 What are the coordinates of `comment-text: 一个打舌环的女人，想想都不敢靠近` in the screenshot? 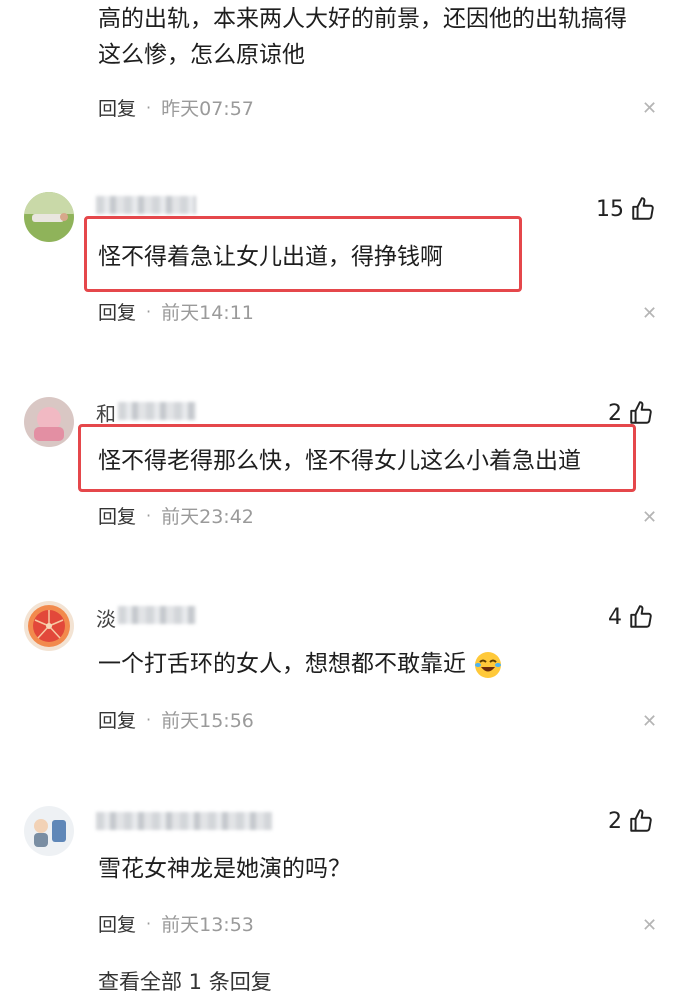 It's located at (300, 664).